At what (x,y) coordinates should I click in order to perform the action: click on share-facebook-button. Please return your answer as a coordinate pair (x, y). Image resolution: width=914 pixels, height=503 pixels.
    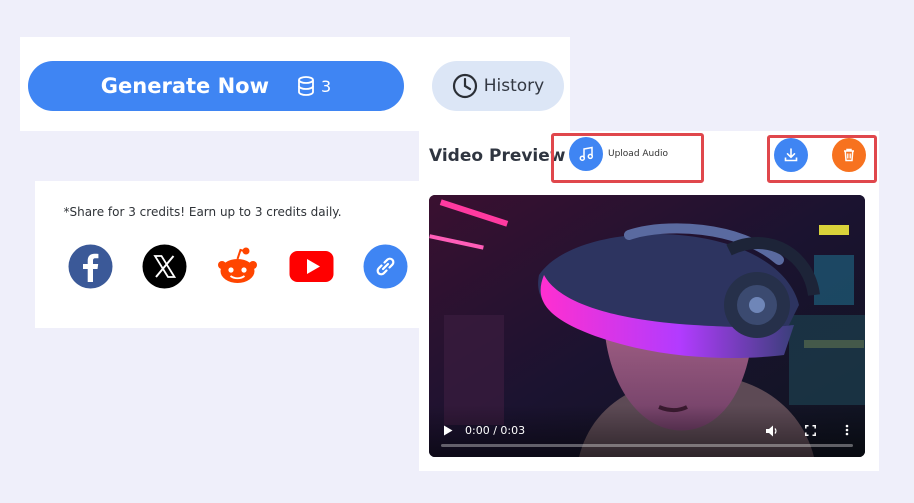
    Looking at the image, I should click on (90, 266).